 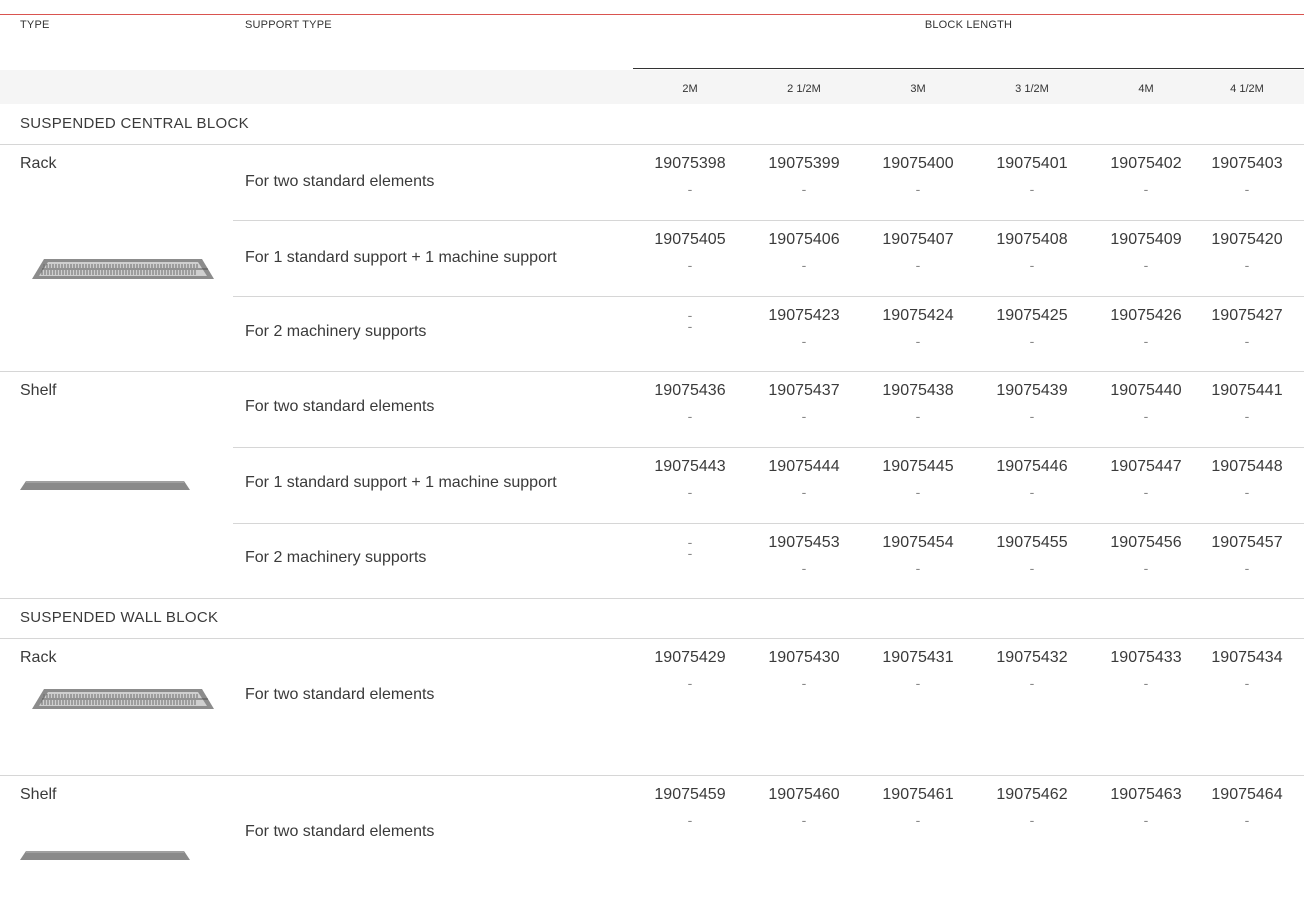 What do you see at coordinates (1032, 542) in the screenshot?
I see `article-number: 19075455` at bounding box center [1032, 542].